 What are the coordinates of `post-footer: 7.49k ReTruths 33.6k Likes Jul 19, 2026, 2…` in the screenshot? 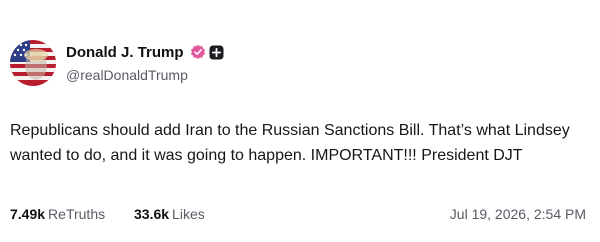 It's located at (298, 216).